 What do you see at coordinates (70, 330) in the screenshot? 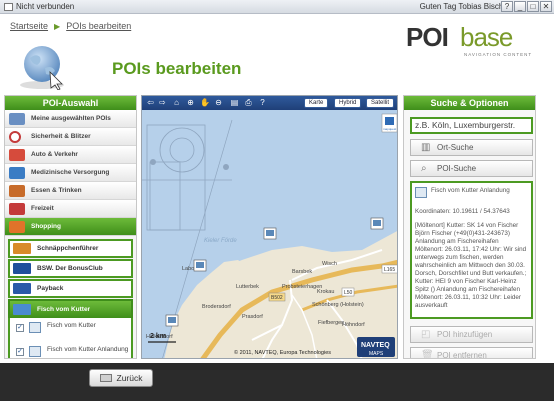
I see `poi-item: ✓ Fisch vom Kutter` at bounding box center [70, 330].